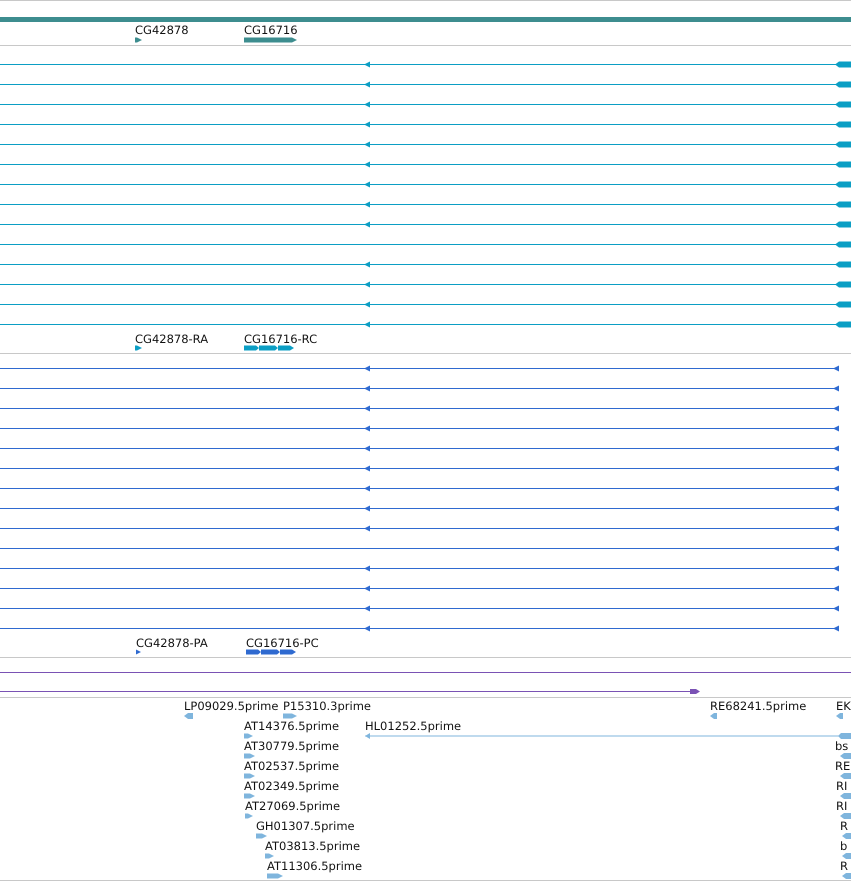 The image size is (851, 881). What do you see at coordinates (292, 726) in the screenshot?
I see `feature-label: AT14376.5prime` at bounding box center [292, 726].